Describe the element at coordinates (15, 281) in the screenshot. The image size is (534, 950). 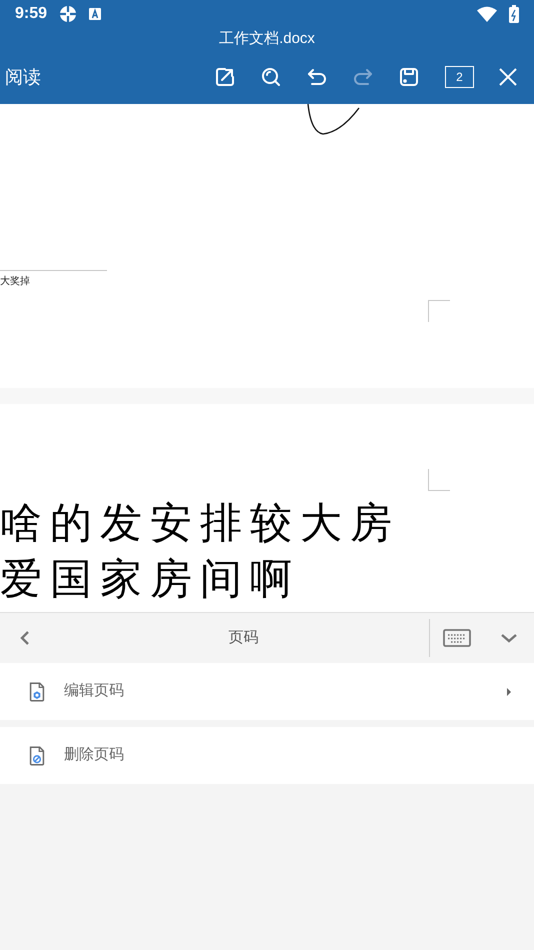
I see `footnote-text: 大奖掉` at that location.